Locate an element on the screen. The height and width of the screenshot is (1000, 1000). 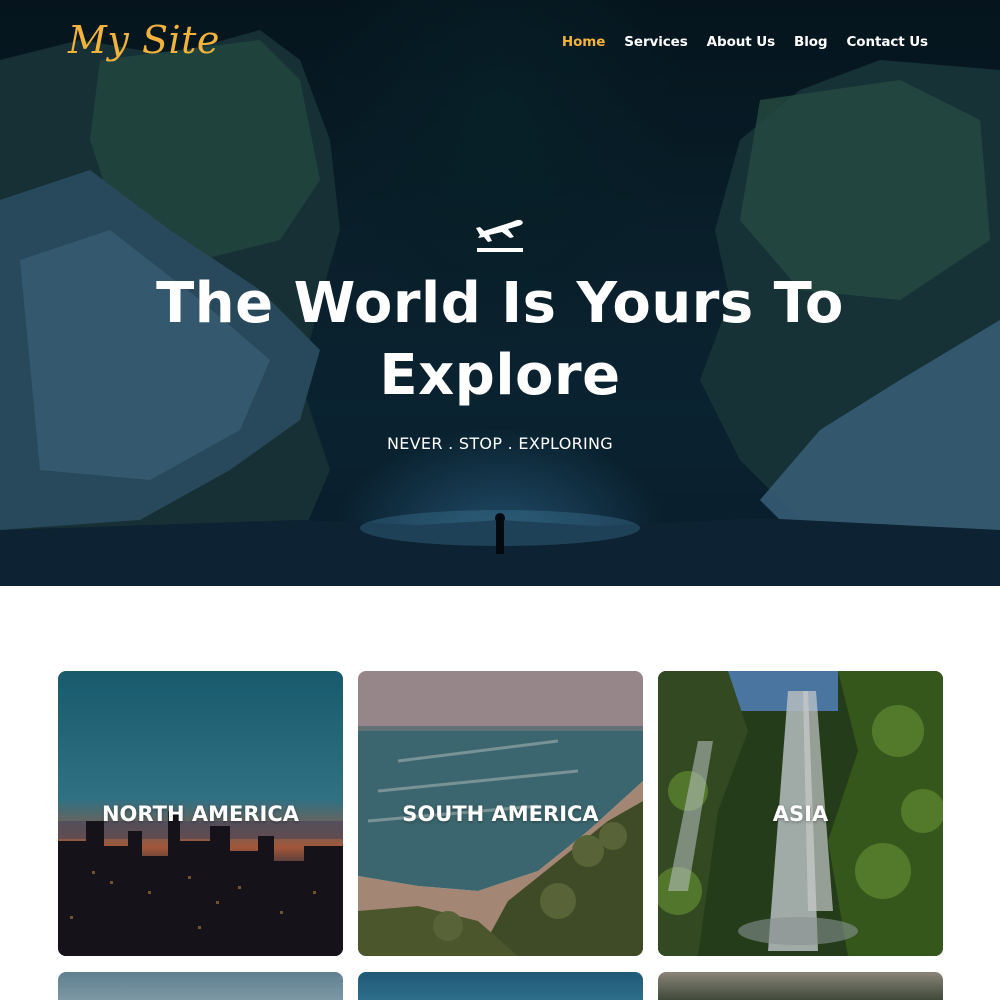
card-label-asia: ASIA is located at coordinates (800, 813).